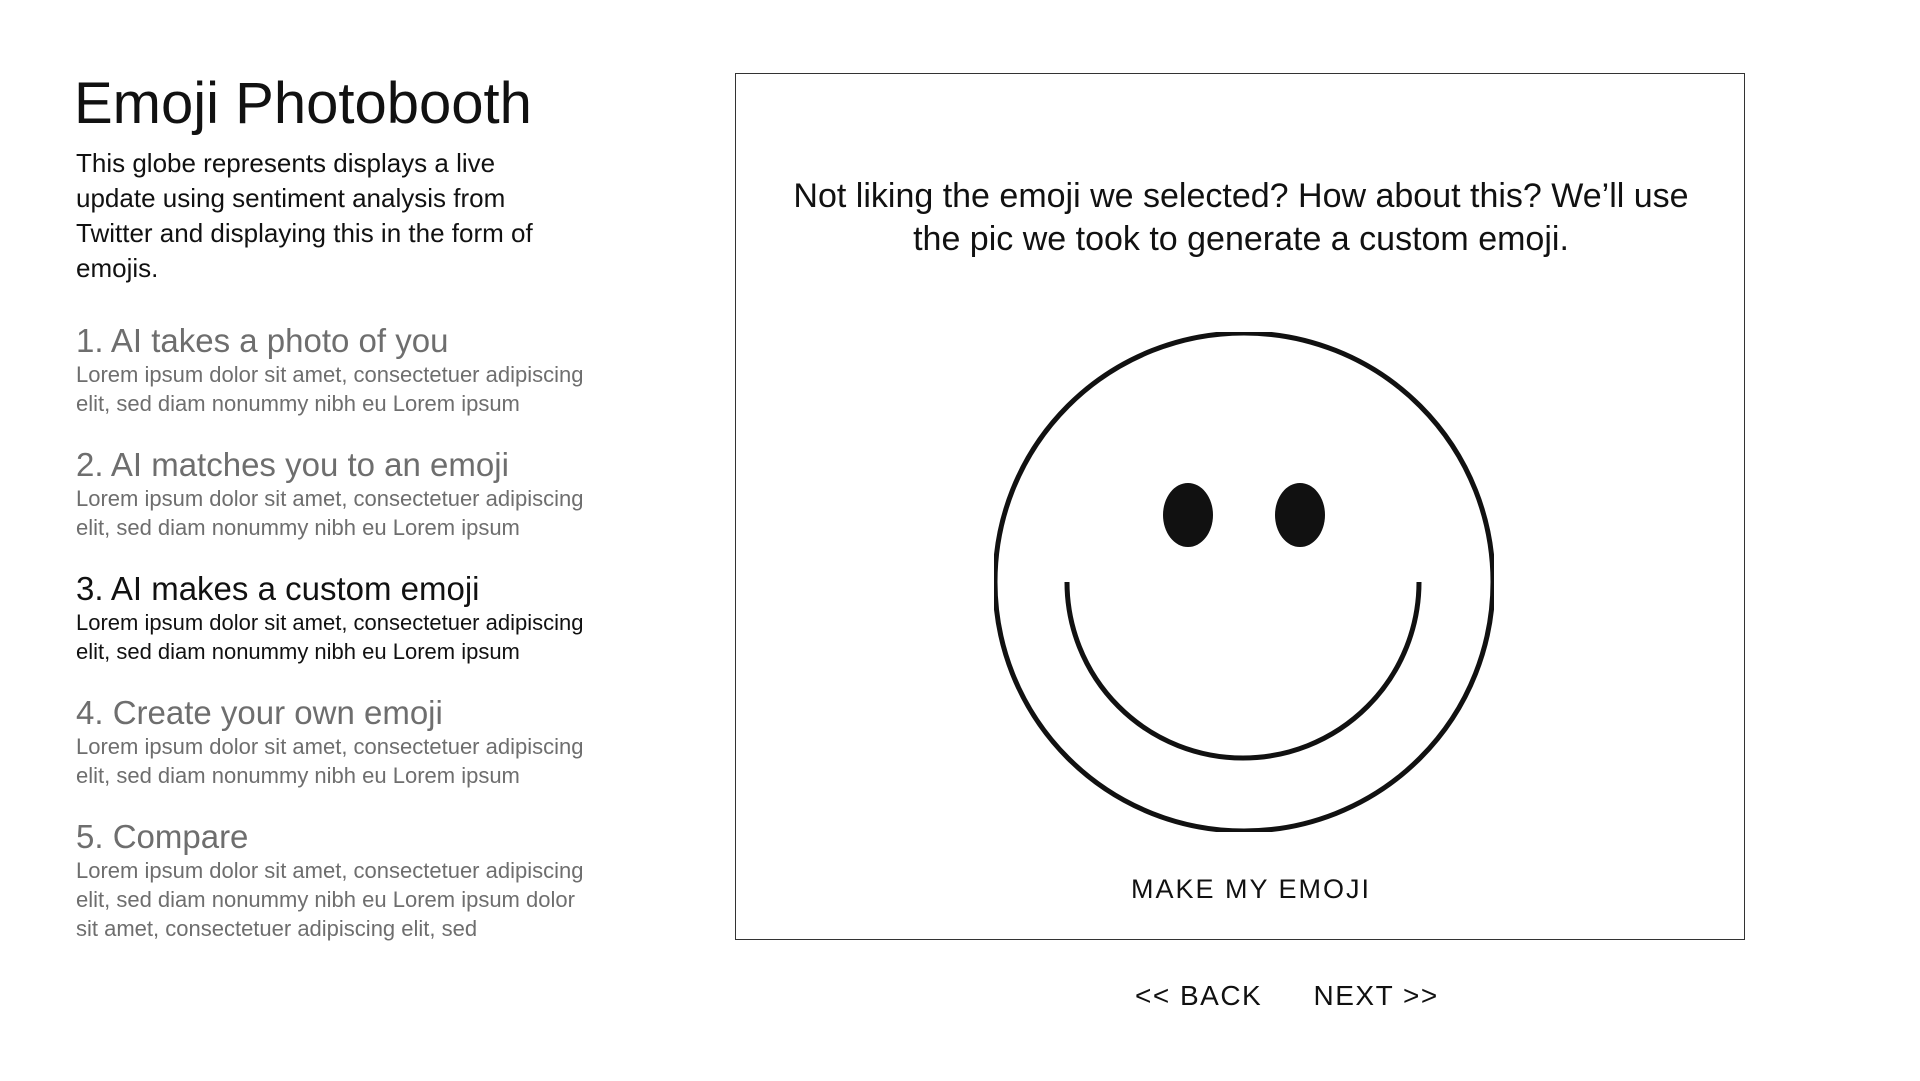 Image resolution: width=1920 pixels, height=1081 pixels. I want to click on next-button: NEXT >>, so click(1376, 995).